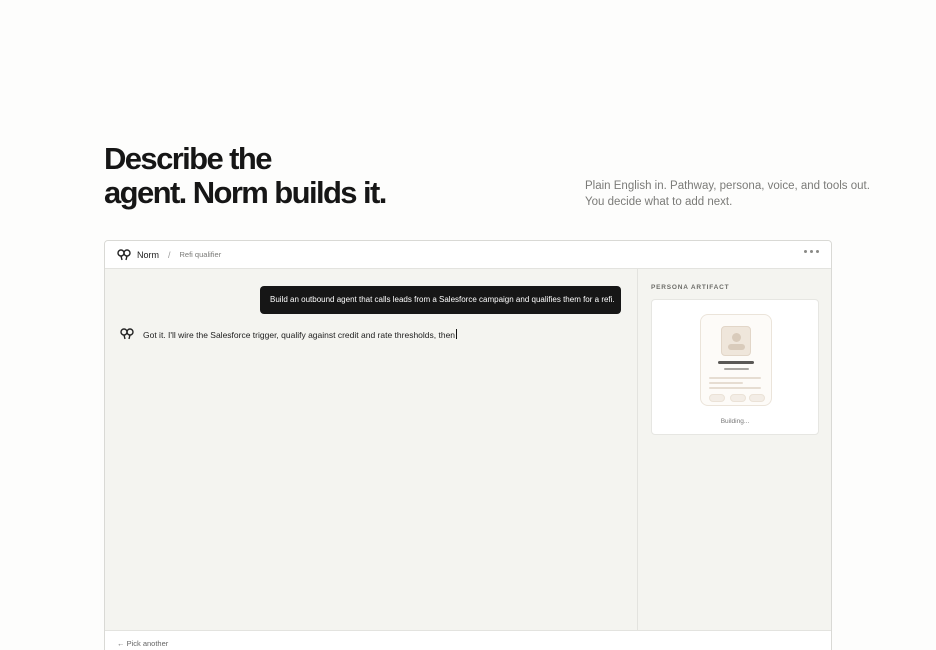  Describe the element at coordinates (201, 254) in the screenshot. I see `breadcrumb: Refi qualifier` at that location.